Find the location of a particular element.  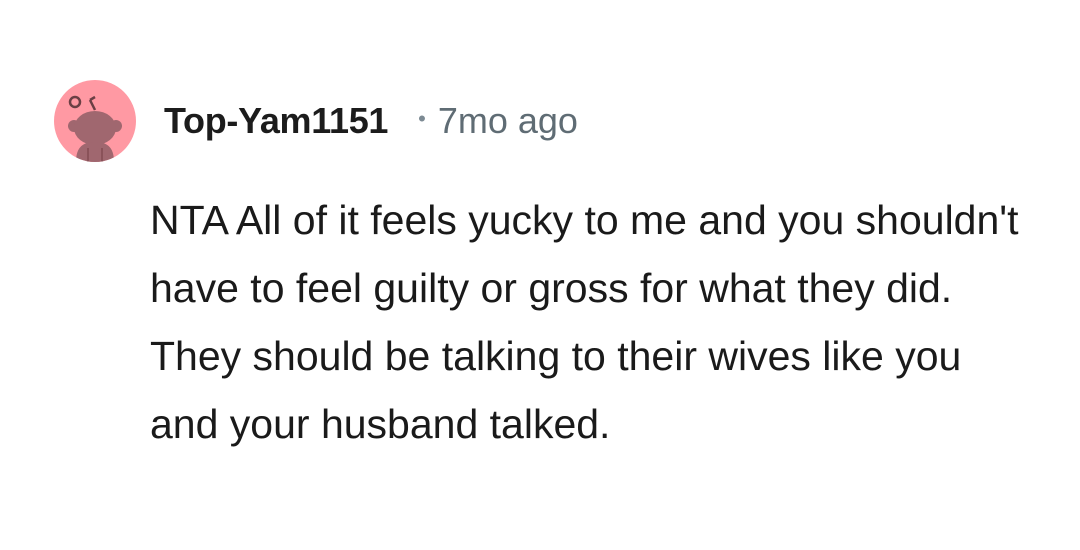

username-link: Top-Yam1151 is located at coordinates (276, 121).